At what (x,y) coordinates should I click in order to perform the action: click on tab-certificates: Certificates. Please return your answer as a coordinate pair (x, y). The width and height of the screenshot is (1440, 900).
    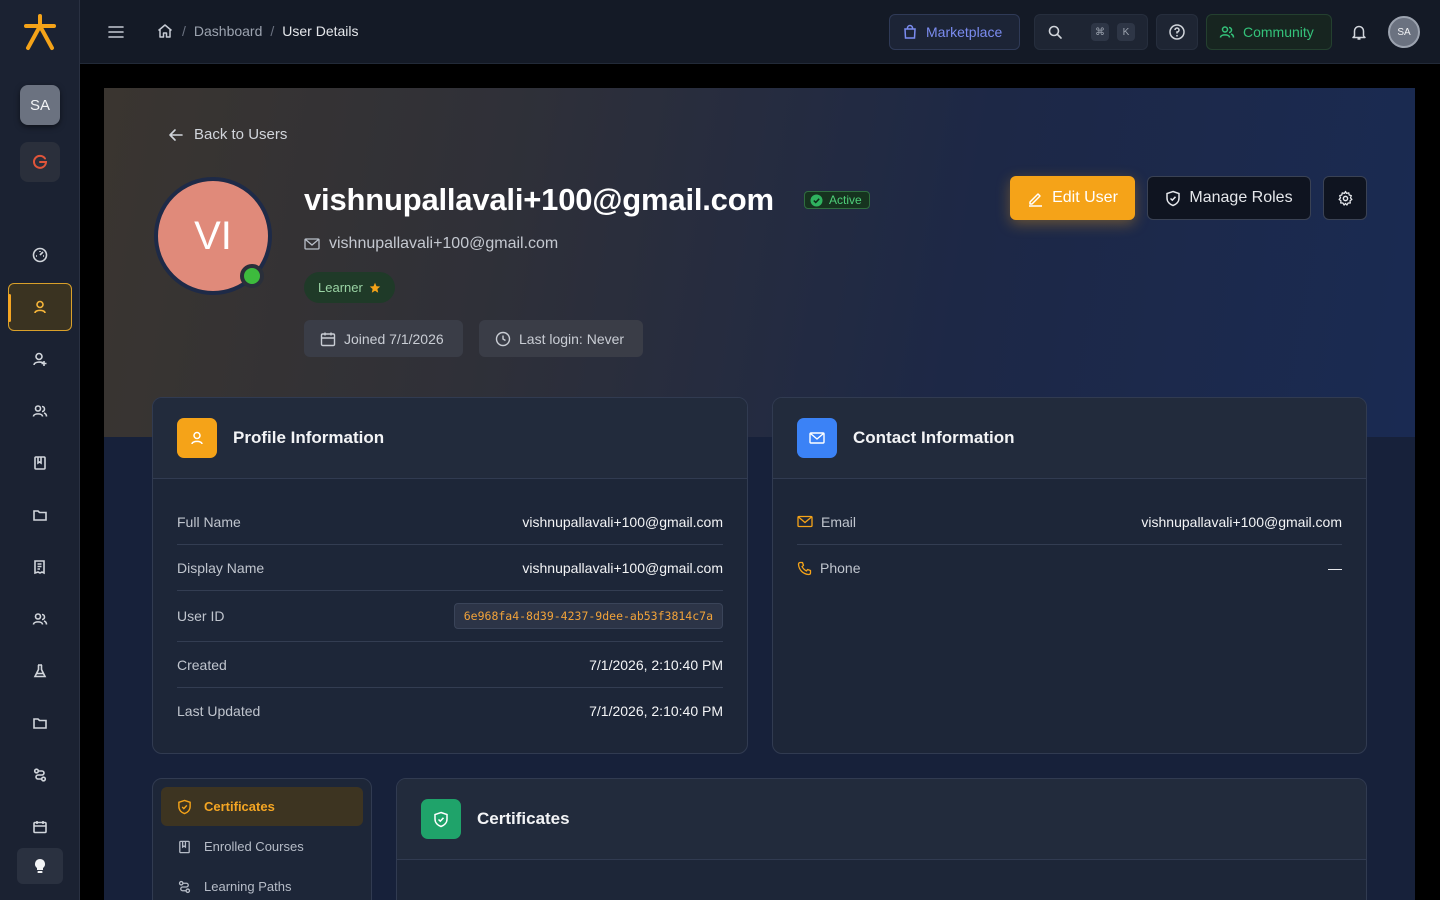
    Looking at the image, I should click on (262, 806).